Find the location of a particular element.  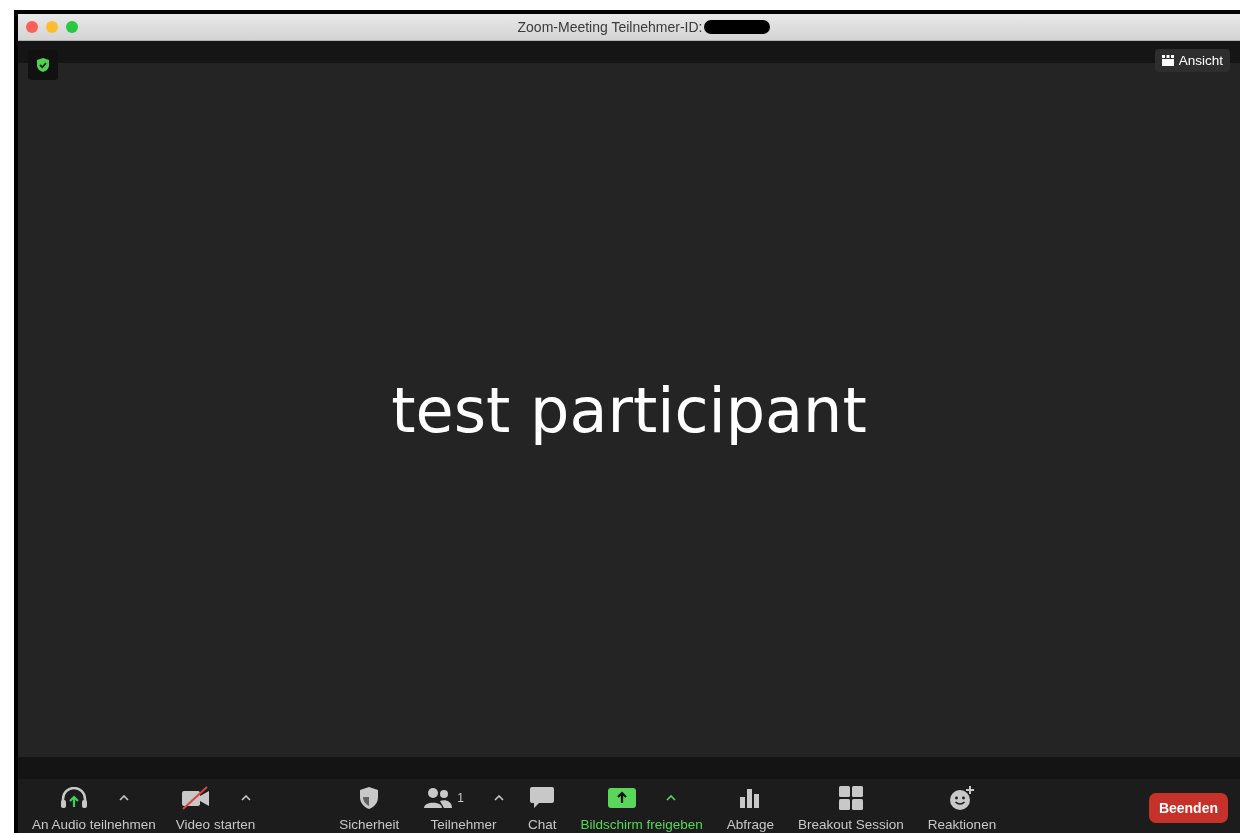

toolbar-button: Sicherheit is located at coordinates (369, 807).